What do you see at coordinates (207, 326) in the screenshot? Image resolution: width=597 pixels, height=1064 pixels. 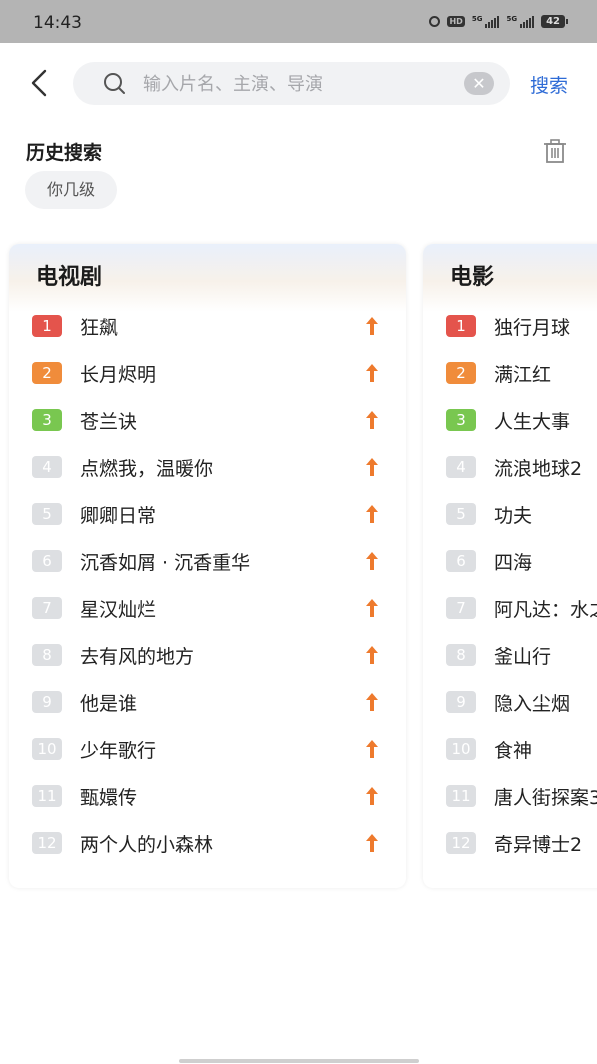 I see `ranking-row: 1 狂飙` at bounding box center [207, 326].